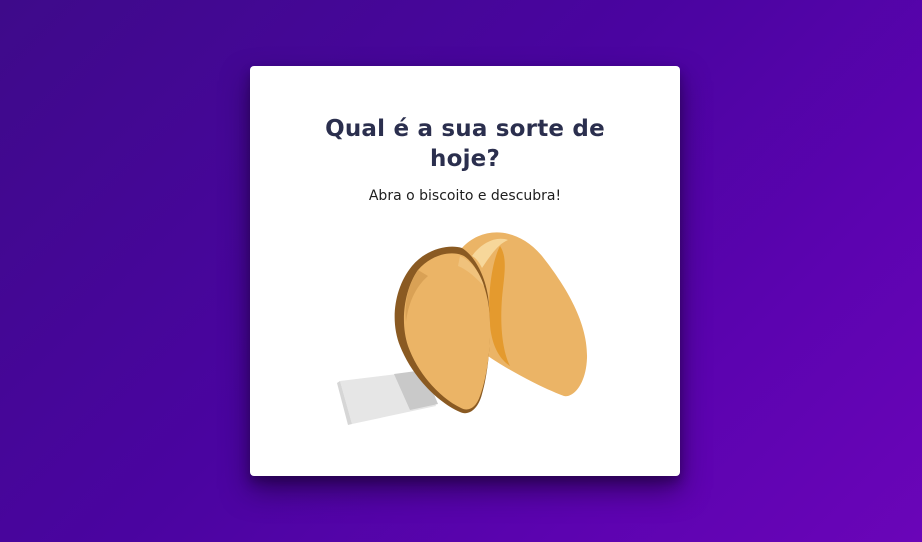  I want to click on card-subtitle: Abra o biscoito e descubra!, so click(465, 196).